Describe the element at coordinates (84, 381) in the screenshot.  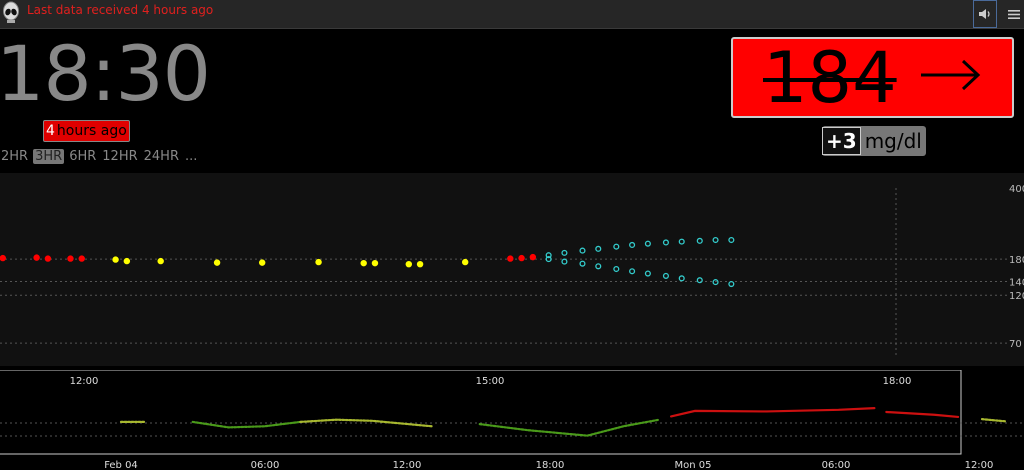
I see `nav-top-tick-0: 12:00` at that location.